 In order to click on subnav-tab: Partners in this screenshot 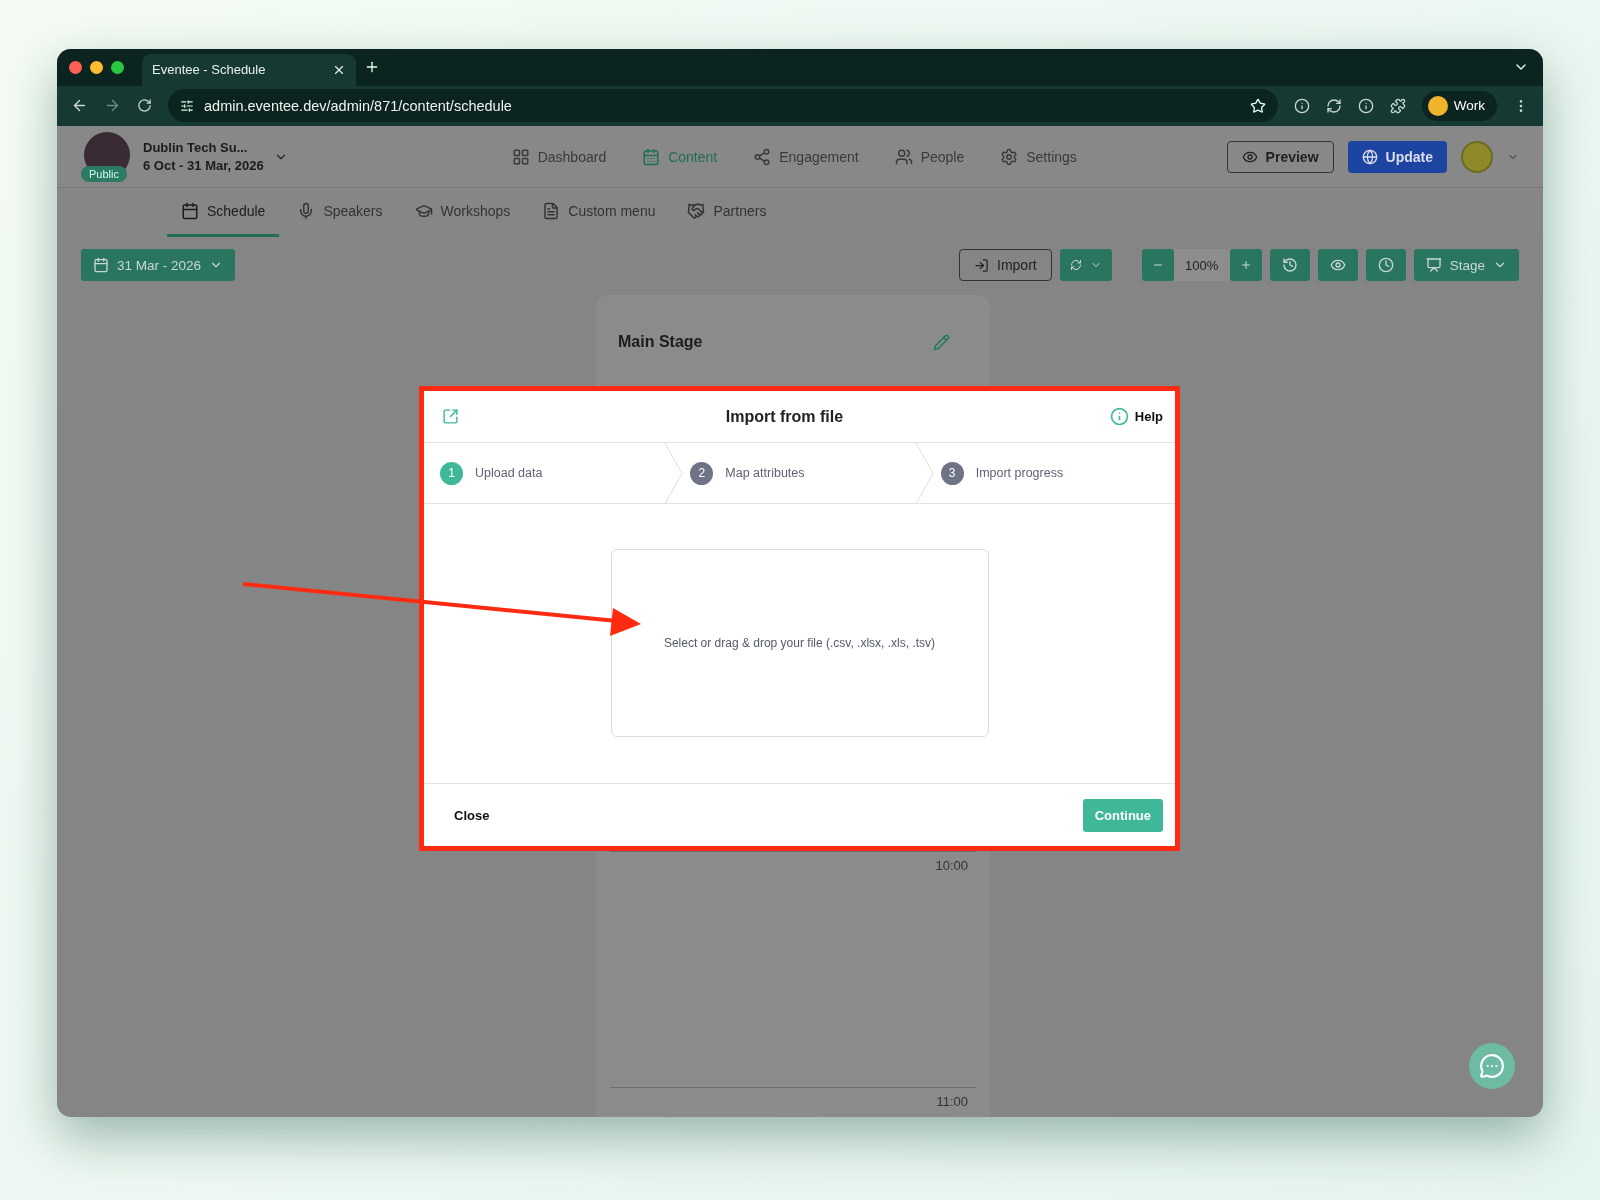, I will do `click(727, 212)`.